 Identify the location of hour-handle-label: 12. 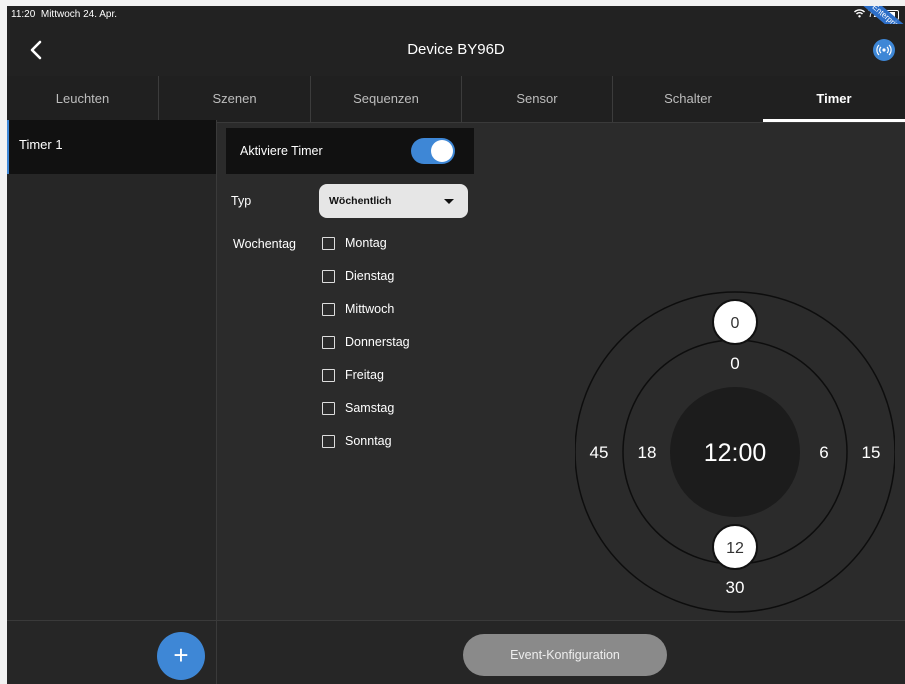
(735, 548).